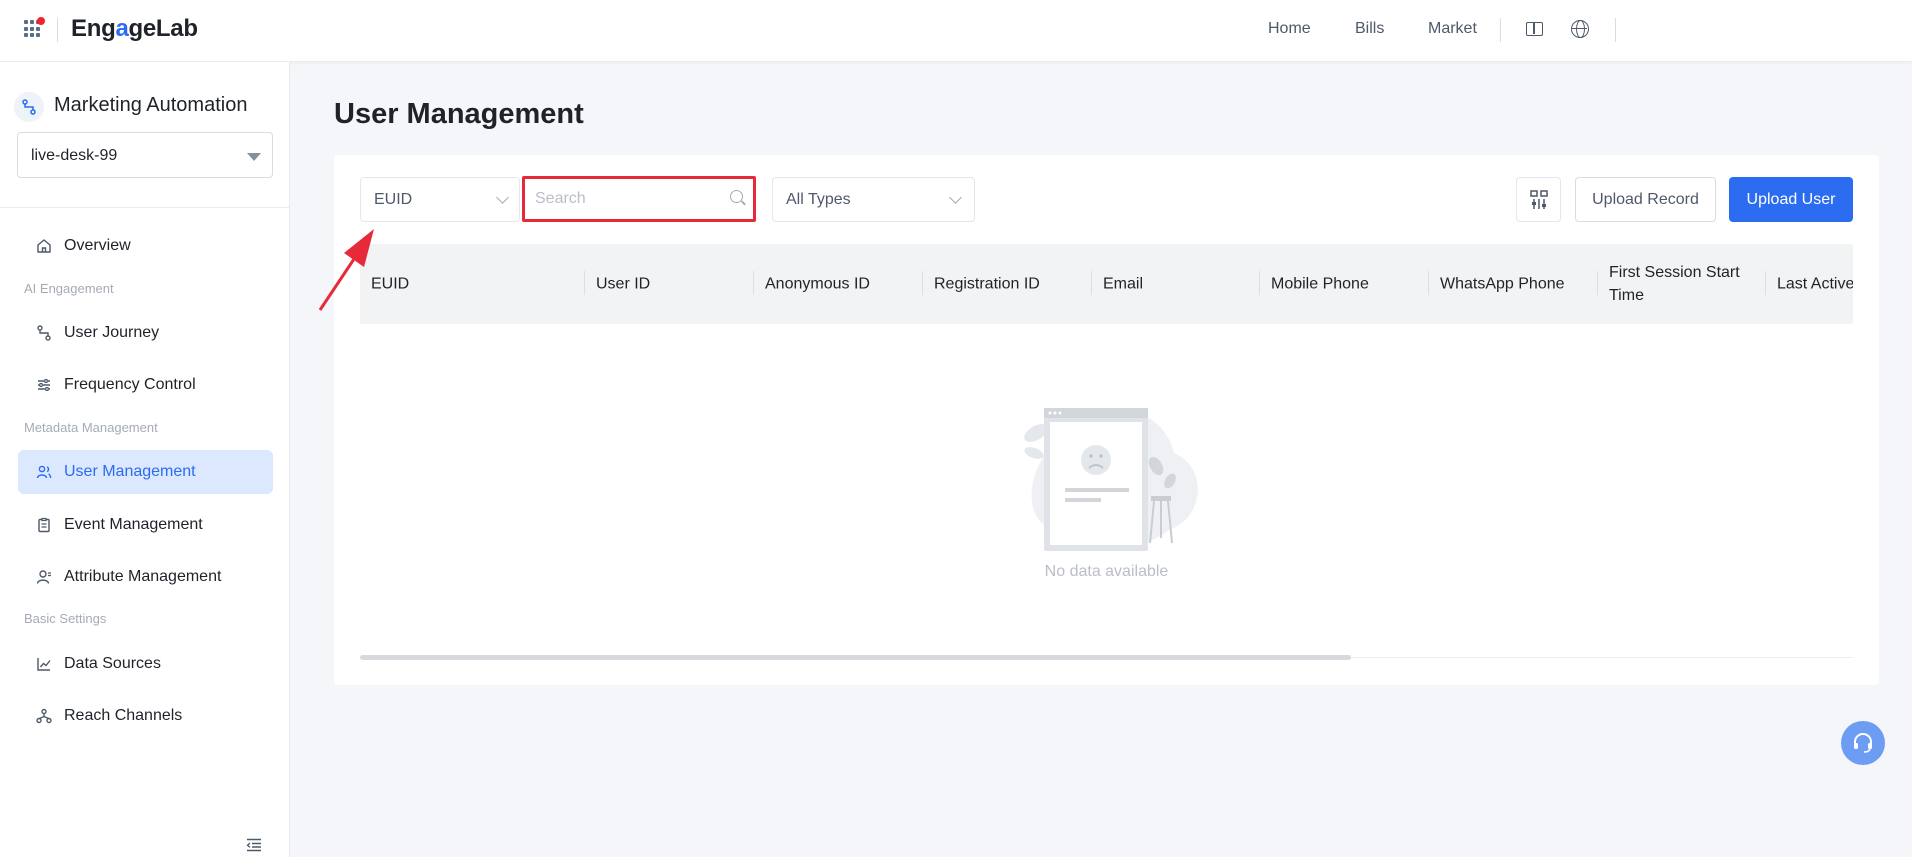 This screenshot has width=1912, height=857. I want to click on customer-support-button, so click(1863, 743).